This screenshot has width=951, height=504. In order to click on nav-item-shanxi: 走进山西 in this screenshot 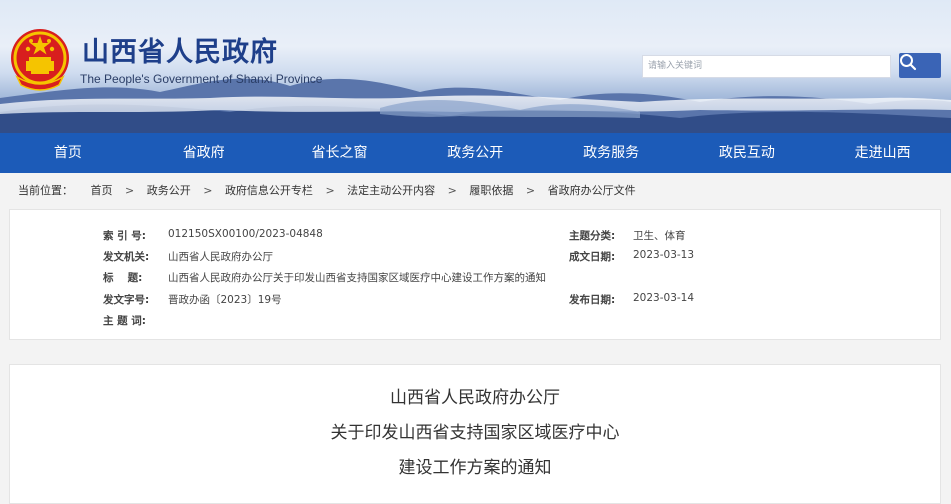, I will do `click(883, 153)`.